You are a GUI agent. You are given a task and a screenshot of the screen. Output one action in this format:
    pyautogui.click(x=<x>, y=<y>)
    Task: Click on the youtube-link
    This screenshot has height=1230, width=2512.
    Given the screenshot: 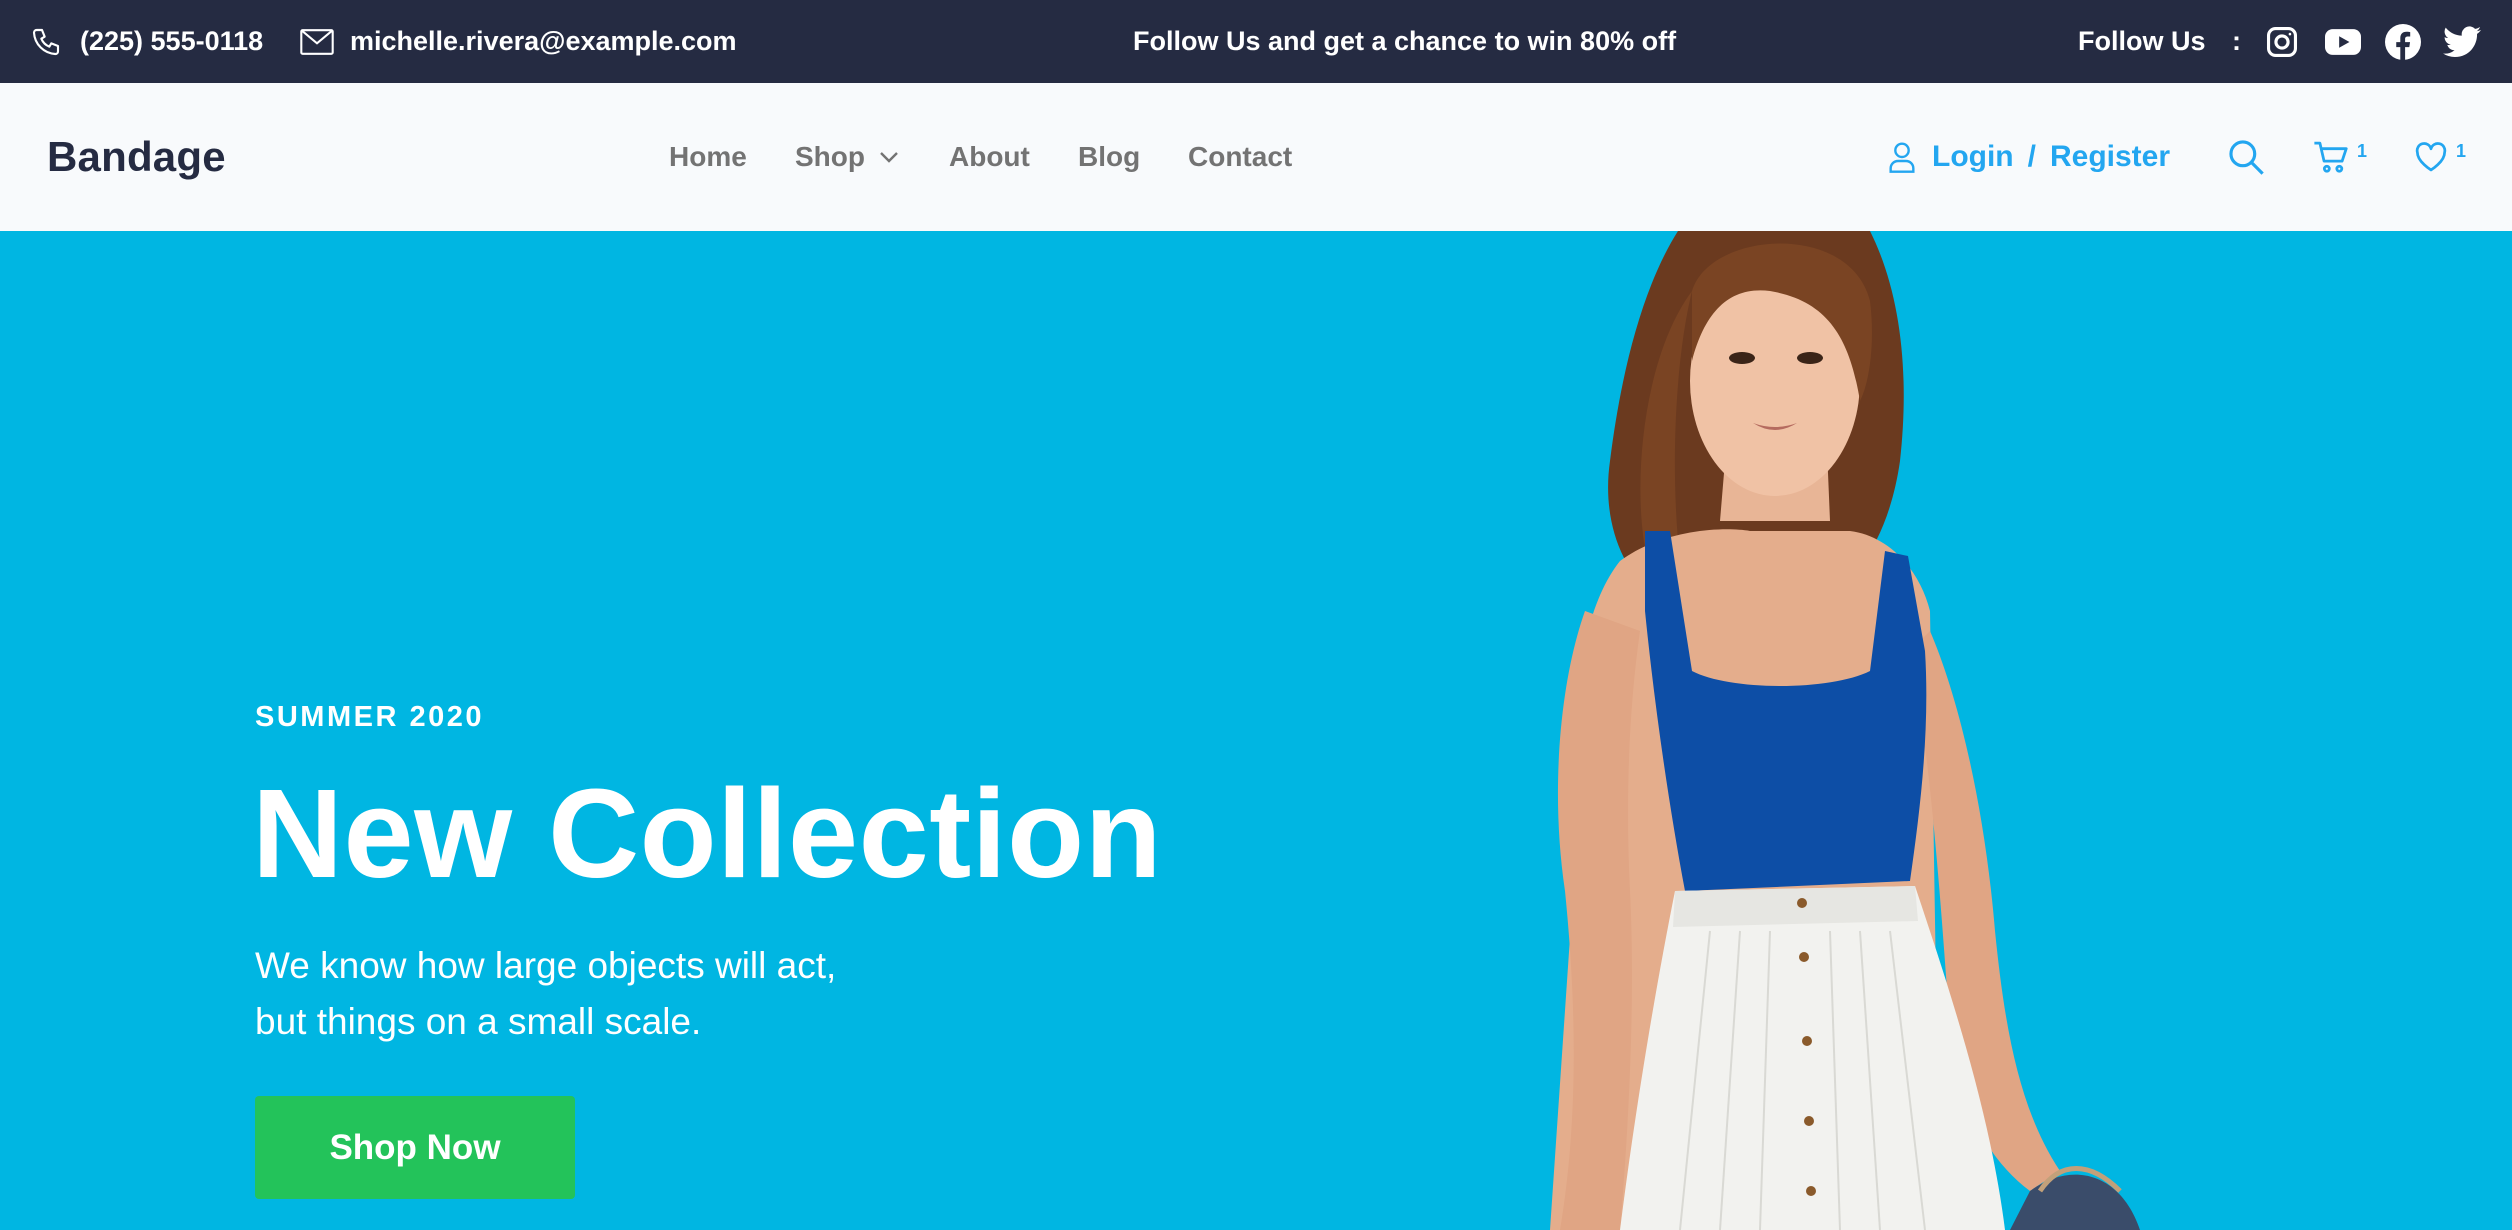 What is the action you would take?
    pyautogui.click(x=2343, y=41)
    